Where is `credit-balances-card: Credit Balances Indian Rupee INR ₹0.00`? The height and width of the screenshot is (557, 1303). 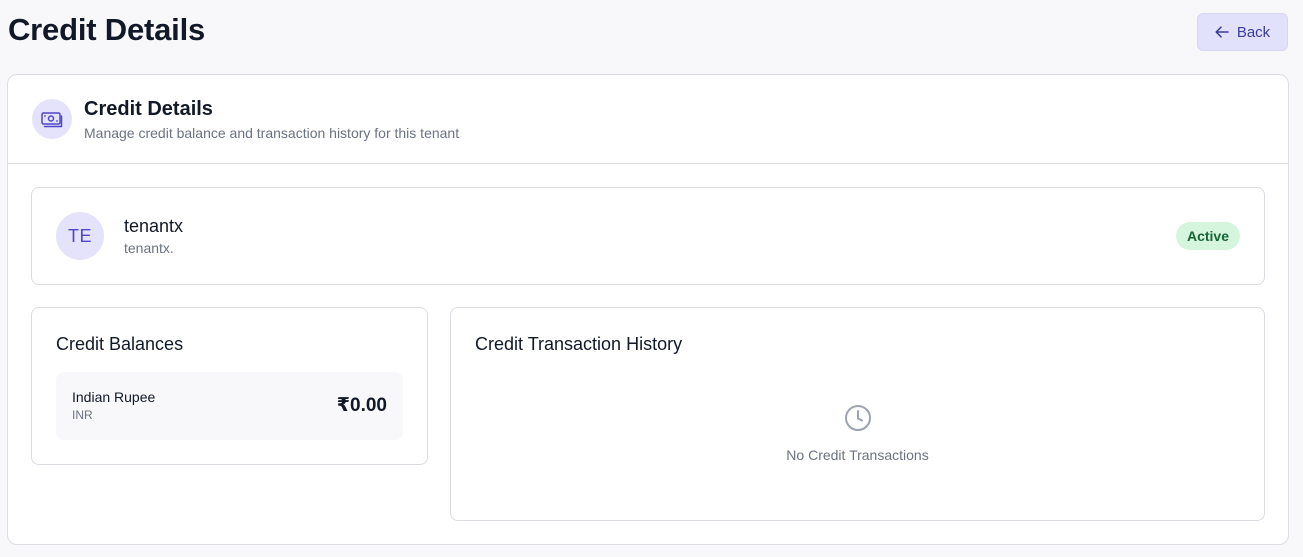 credit-balances-card: Credit Balances Indian Rupee INR ₹0.00 is located at coordinates (229, 386).